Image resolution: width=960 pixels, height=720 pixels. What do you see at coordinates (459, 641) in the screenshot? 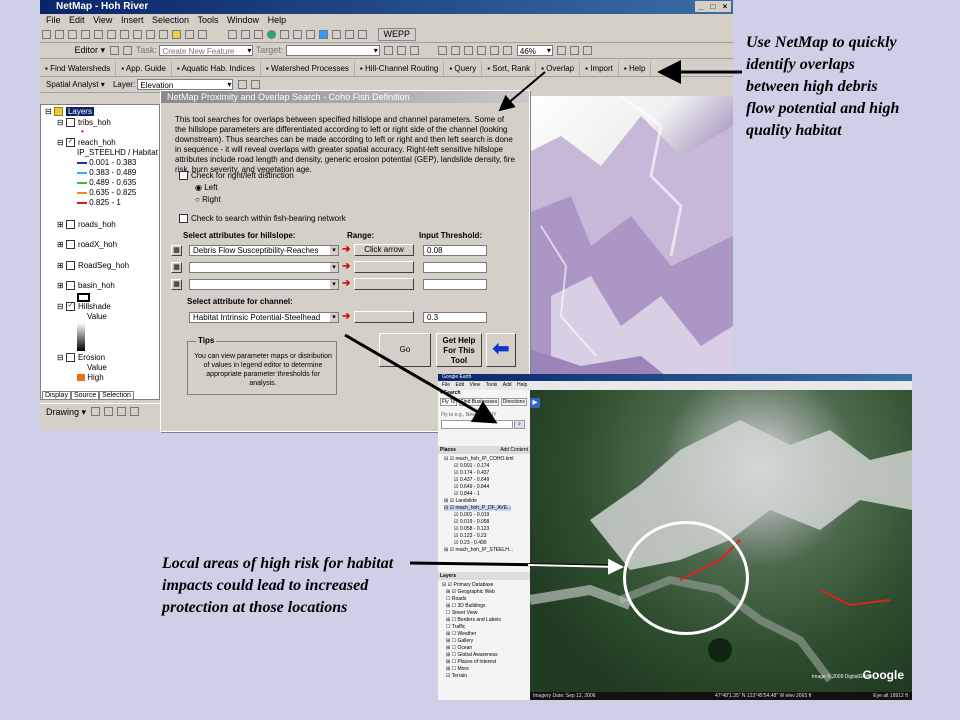
I see `ge-layer-item: ⊞ ☐ Gallery` at bounding box center [459, 641].